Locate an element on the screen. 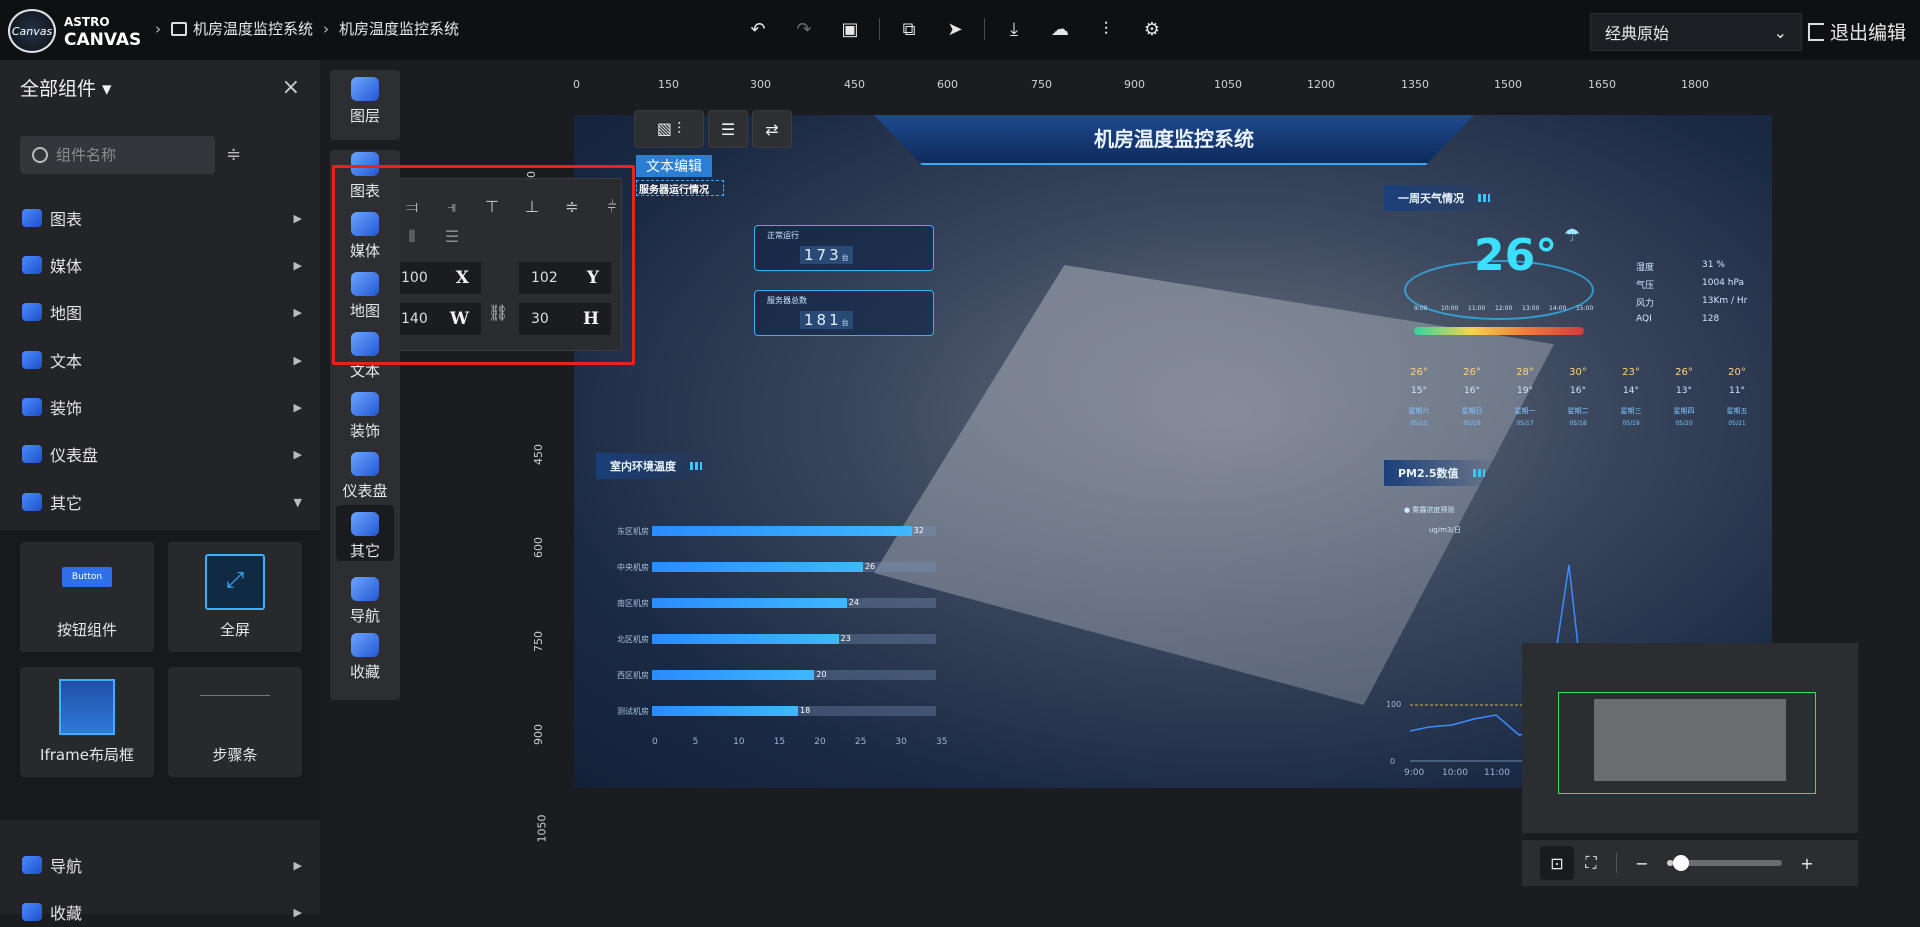  breadcrumb-item-page: 机房温度监控系统 is located at coordinates (399, 28).